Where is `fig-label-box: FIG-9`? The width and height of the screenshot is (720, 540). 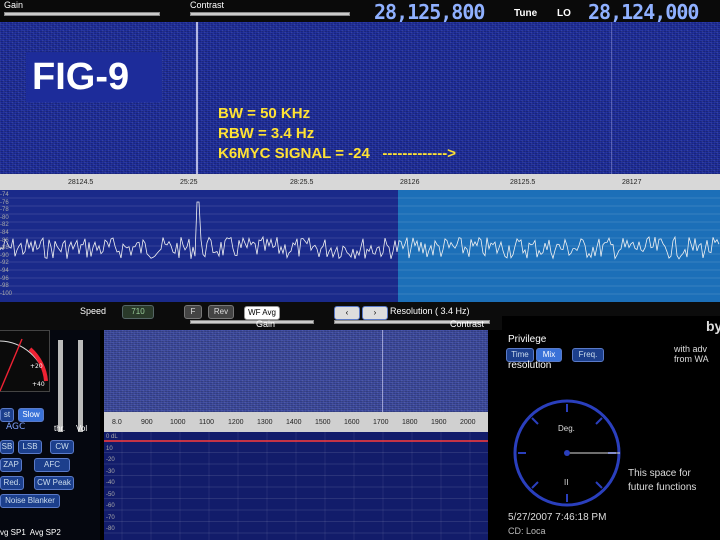
fig-label-box: FIG-9 is located at coordinates (94, 77).